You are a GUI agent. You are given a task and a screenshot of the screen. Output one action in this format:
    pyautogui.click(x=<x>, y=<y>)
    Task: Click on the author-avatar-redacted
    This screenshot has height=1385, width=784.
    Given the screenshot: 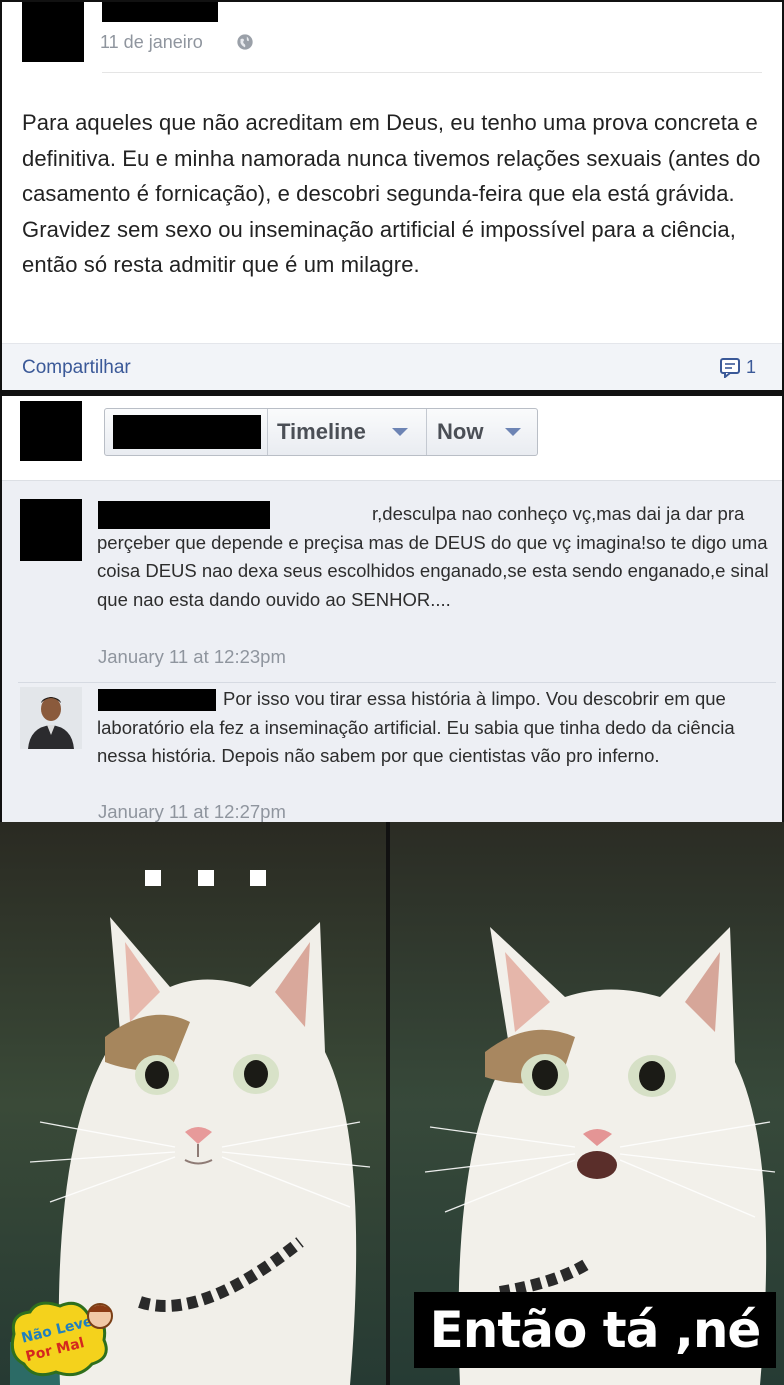 What is the action you would take?
    pyautogui.click(x=53, y=32)
    